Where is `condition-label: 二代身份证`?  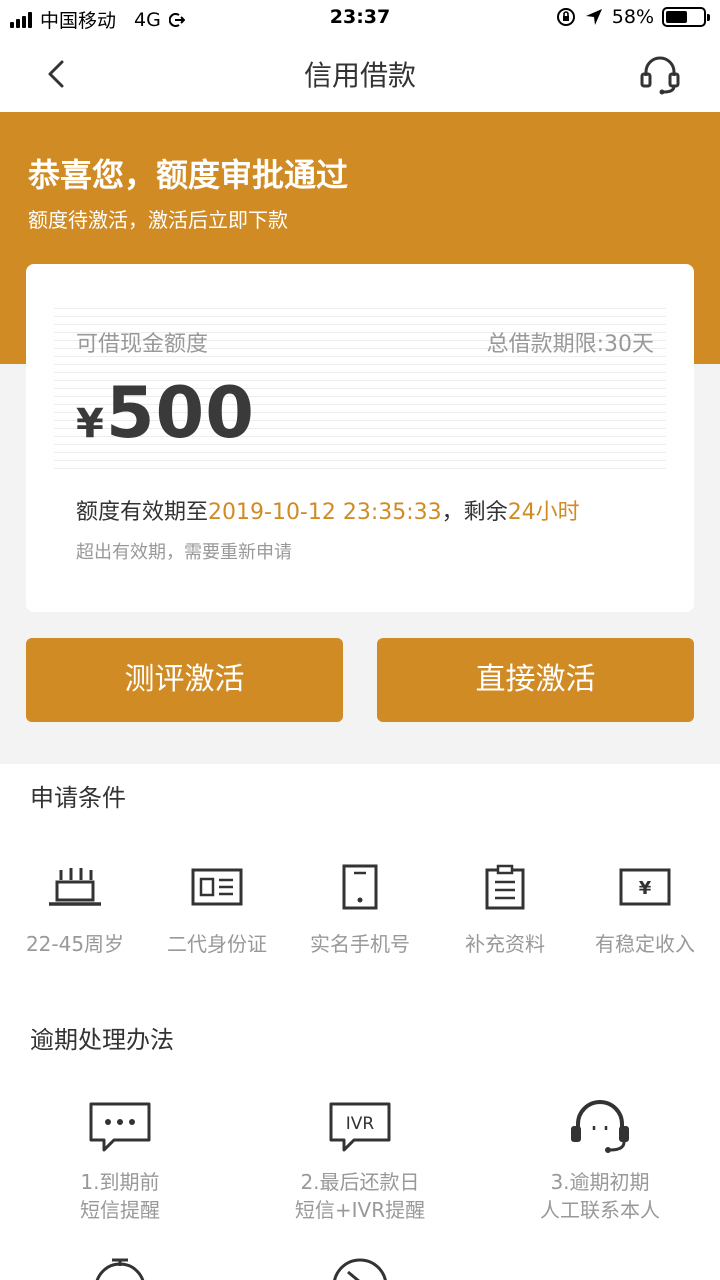
condition-label: 二代身份证 is located at coordinates (217, 944).